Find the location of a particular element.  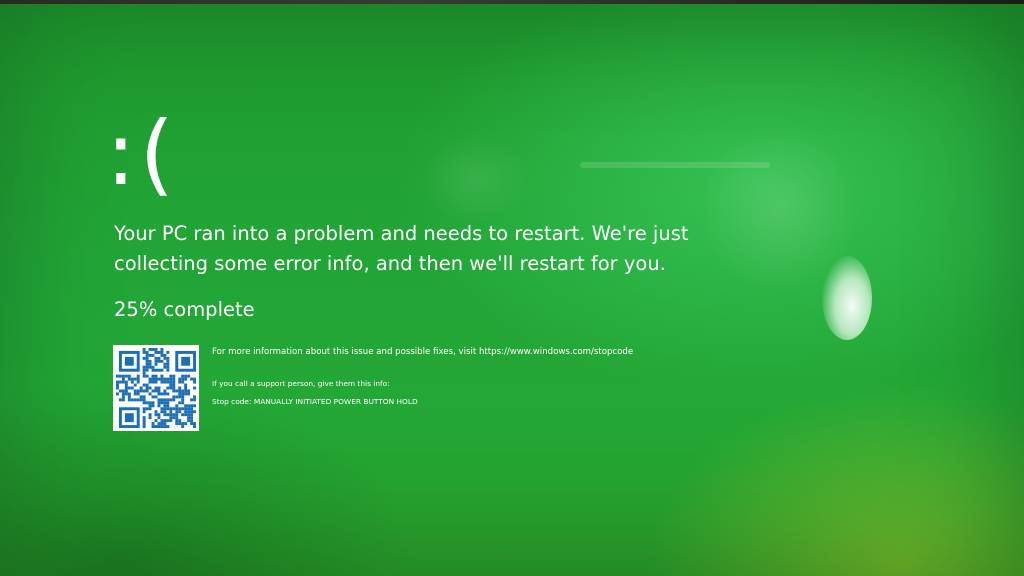

sad-face-emoticon: :( is located at coordinates (142, 153).